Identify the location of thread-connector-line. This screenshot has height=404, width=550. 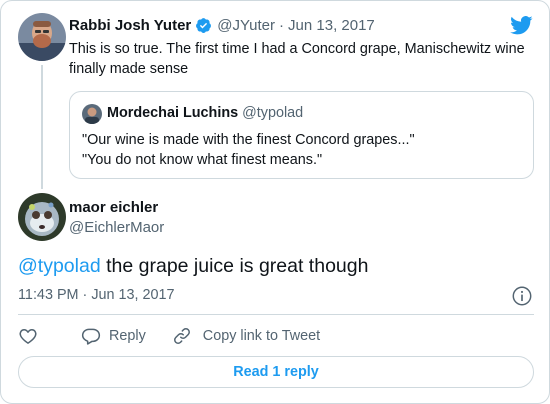
(42, 127).